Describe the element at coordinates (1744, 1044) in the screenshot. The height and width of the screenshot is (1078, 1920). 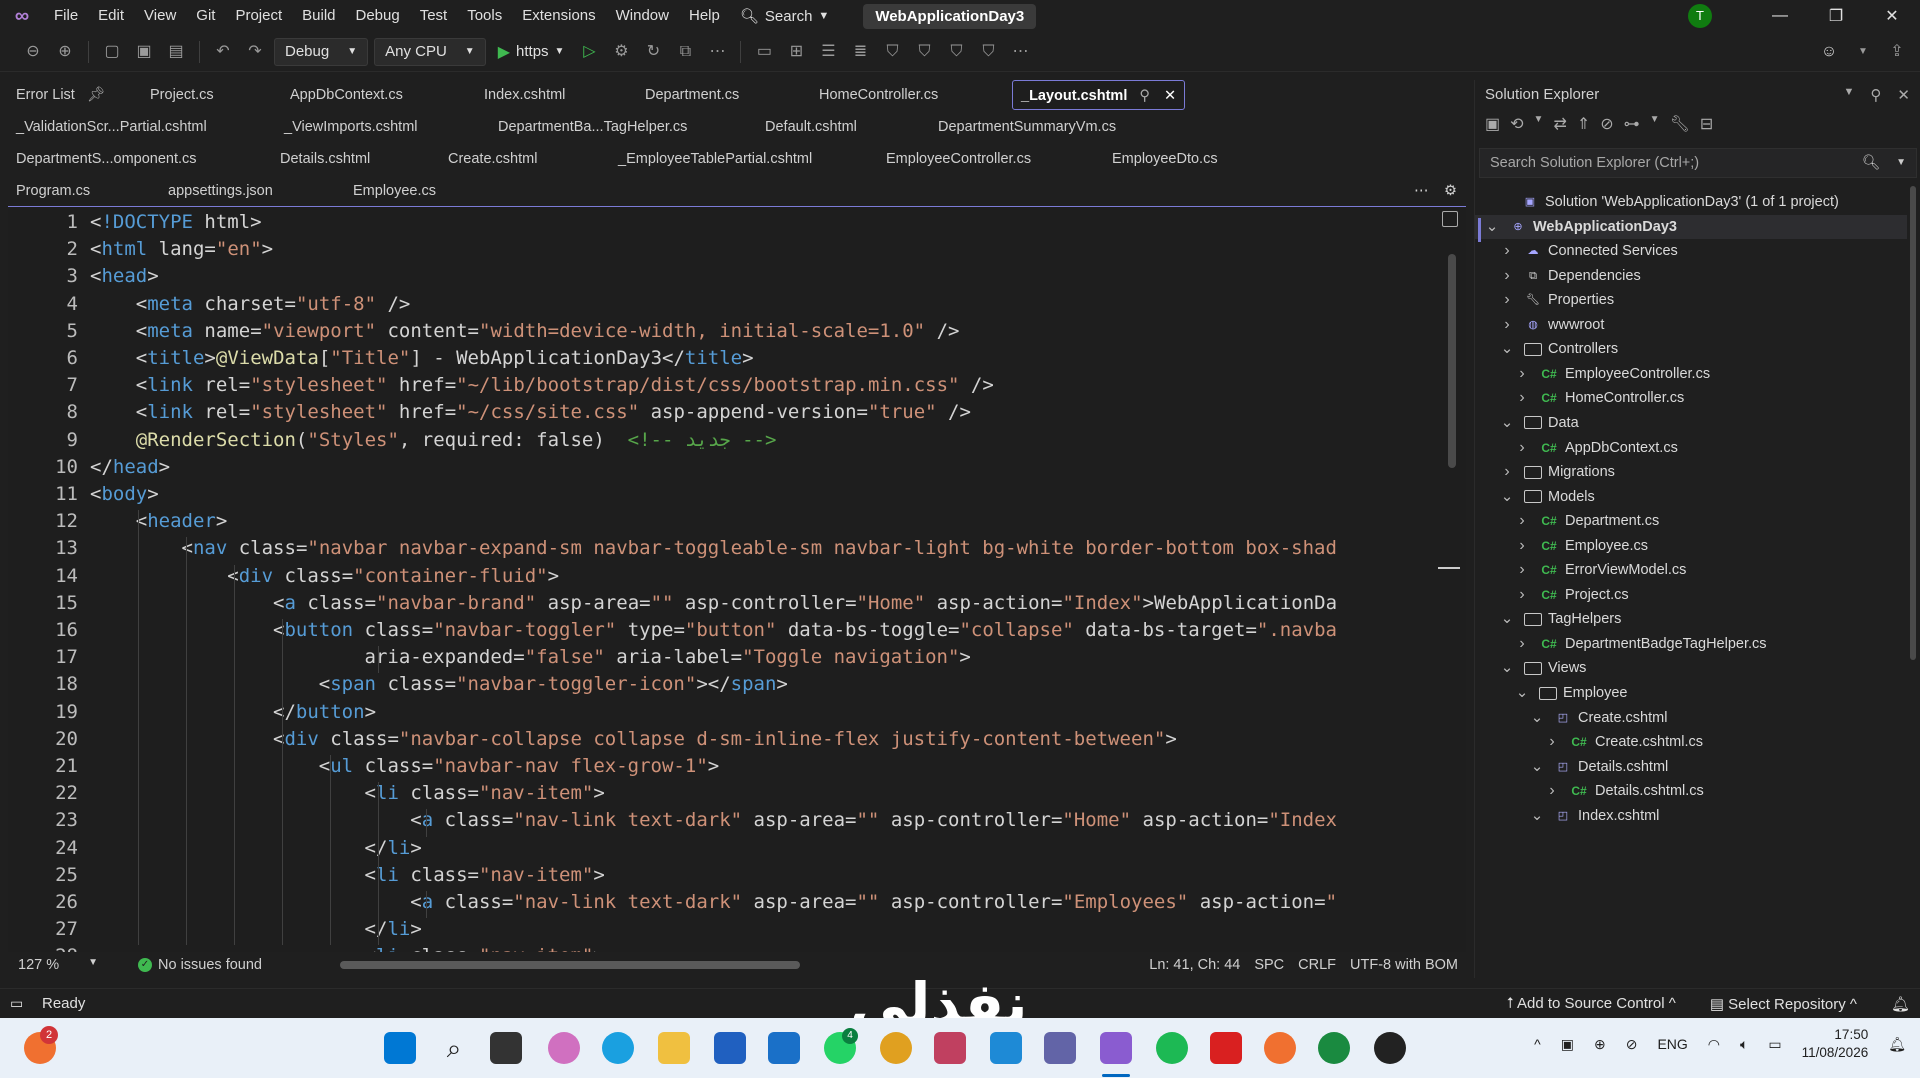
I see `volume-icon: 🔈︎` at that location.